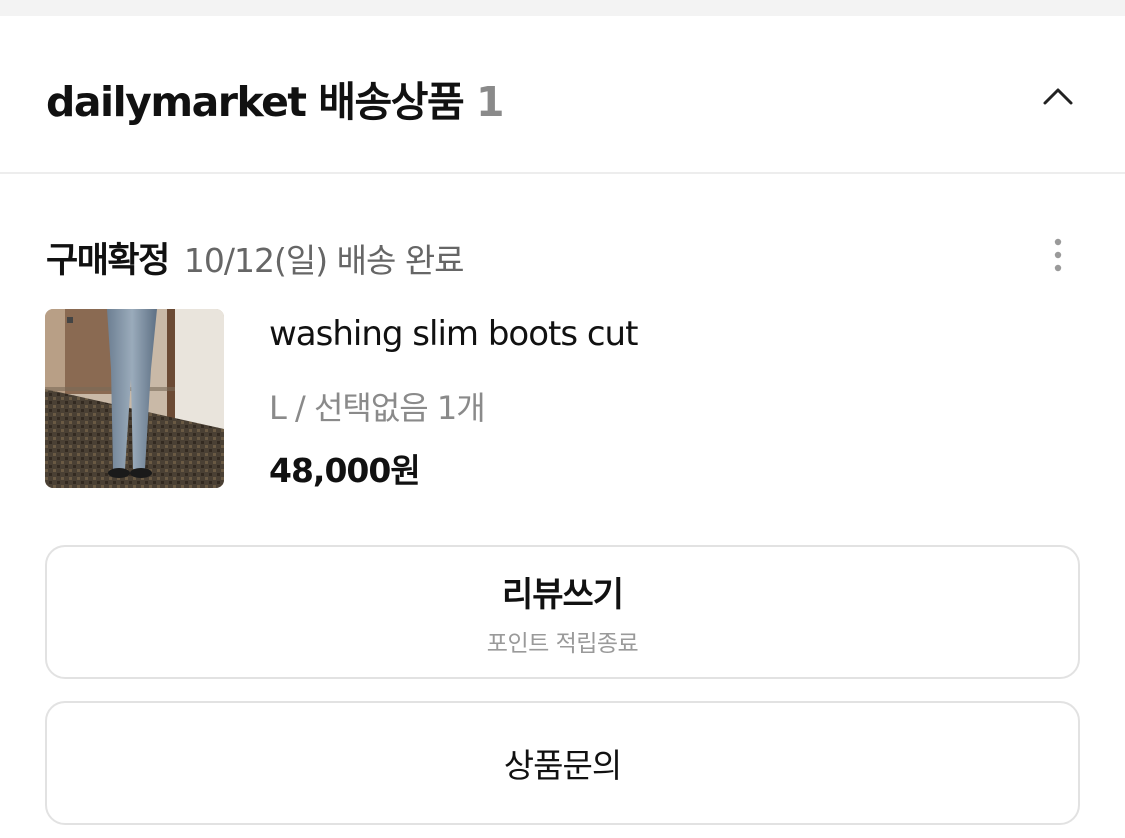  I want to click on review-point-note: 포인트 적립종료, so click(562, 643).